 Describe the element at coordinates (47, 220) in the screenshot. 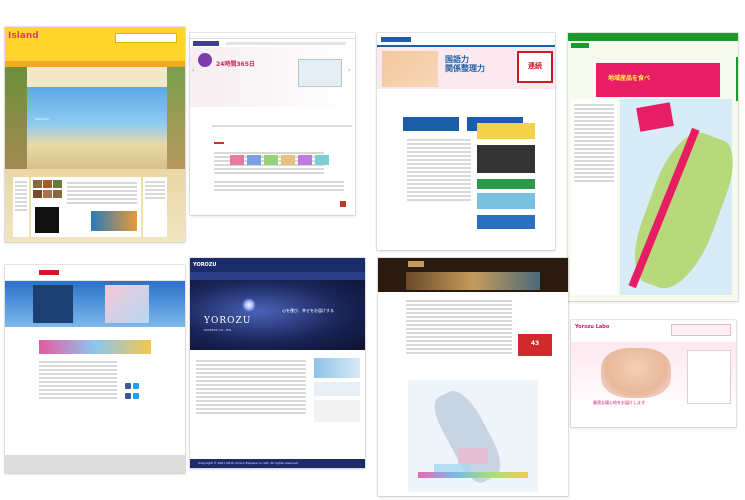

I see `video-thumbnail` at that location.